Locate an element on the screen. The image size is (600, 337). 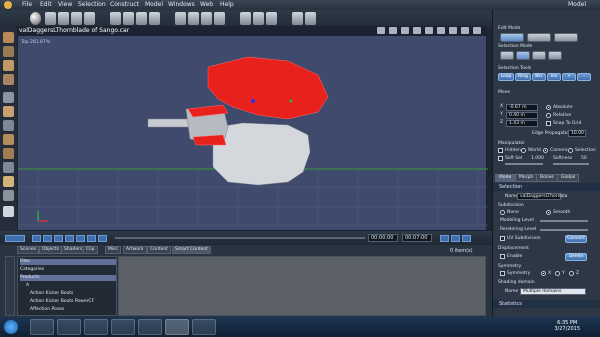
move-icon is located at coordinates (63, 18).